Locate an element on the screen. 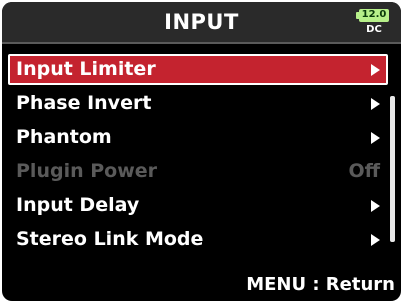  menu-item-label: Stereo Link Mode is located at coordinates (110, 239).